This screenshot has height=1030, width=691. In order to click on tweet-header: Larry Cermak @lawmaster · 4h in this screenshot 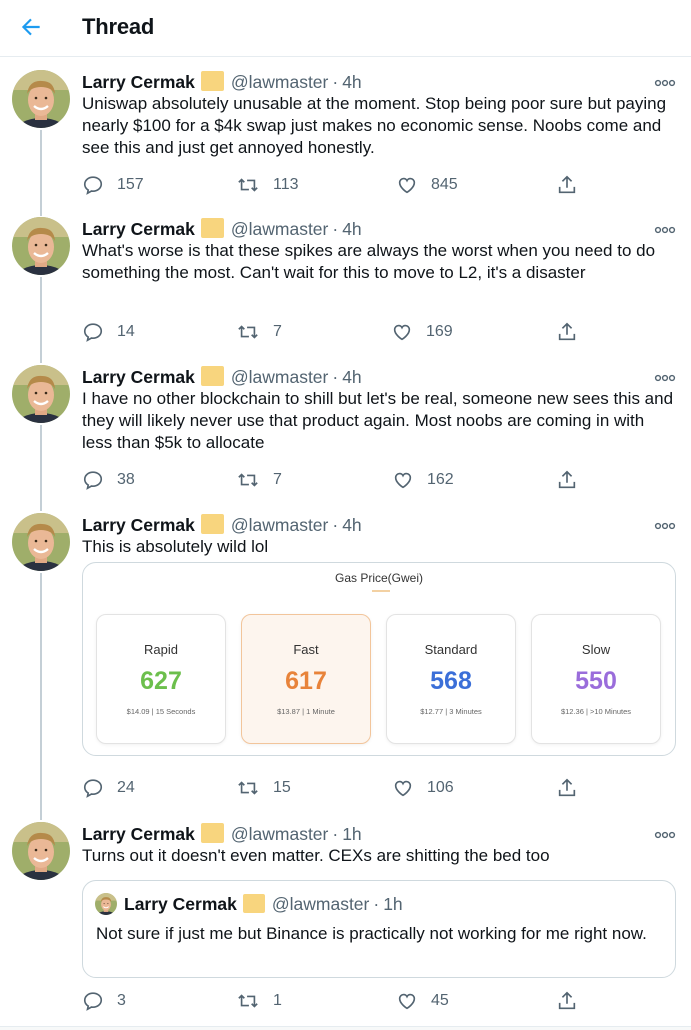, I will do `click(222, 525)`.